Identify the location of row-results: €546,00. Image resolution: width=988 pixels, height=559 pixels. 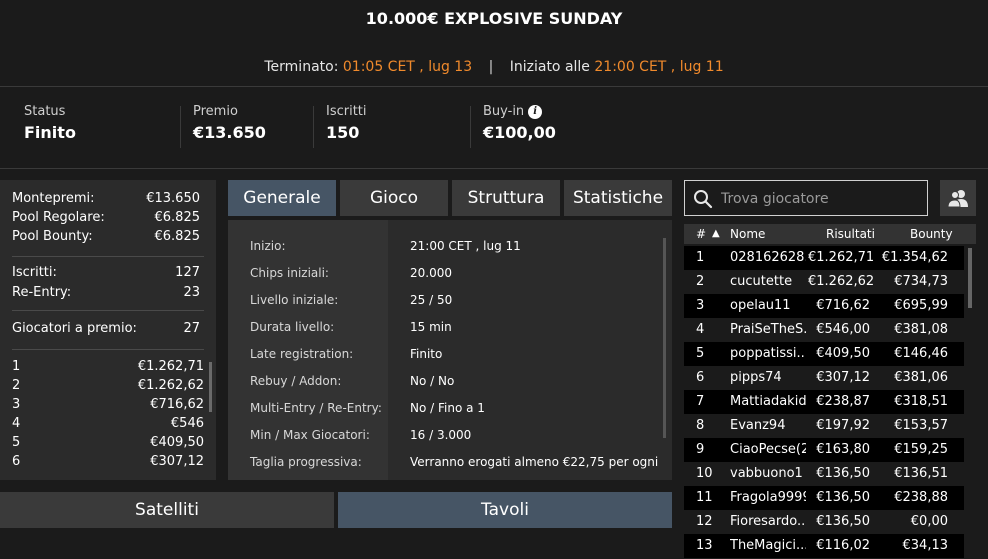
(843, 329).